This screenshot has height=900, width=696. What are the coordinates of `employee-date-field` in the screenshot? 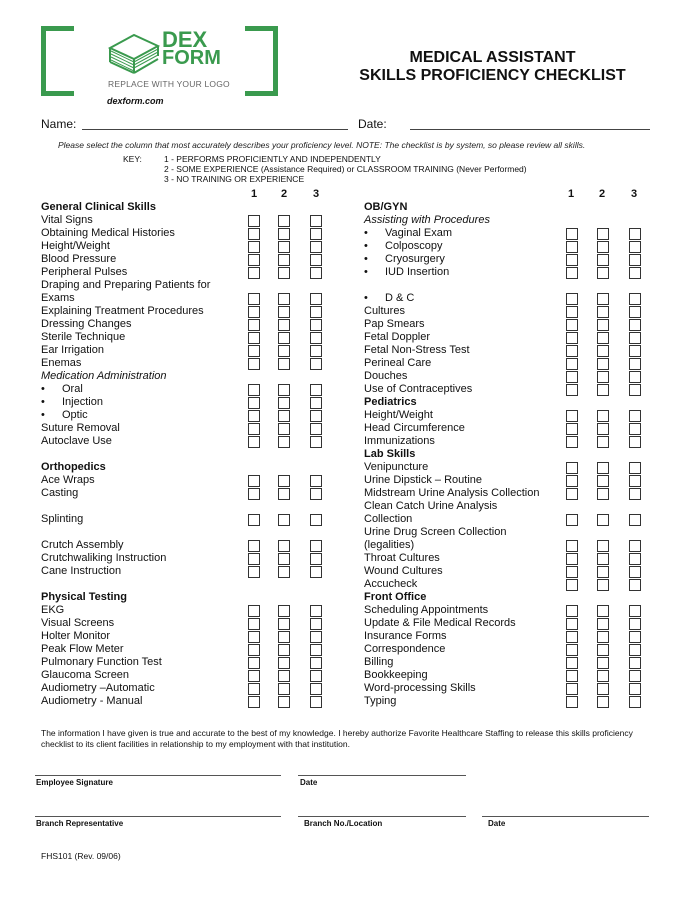 It's located at (382, 775).